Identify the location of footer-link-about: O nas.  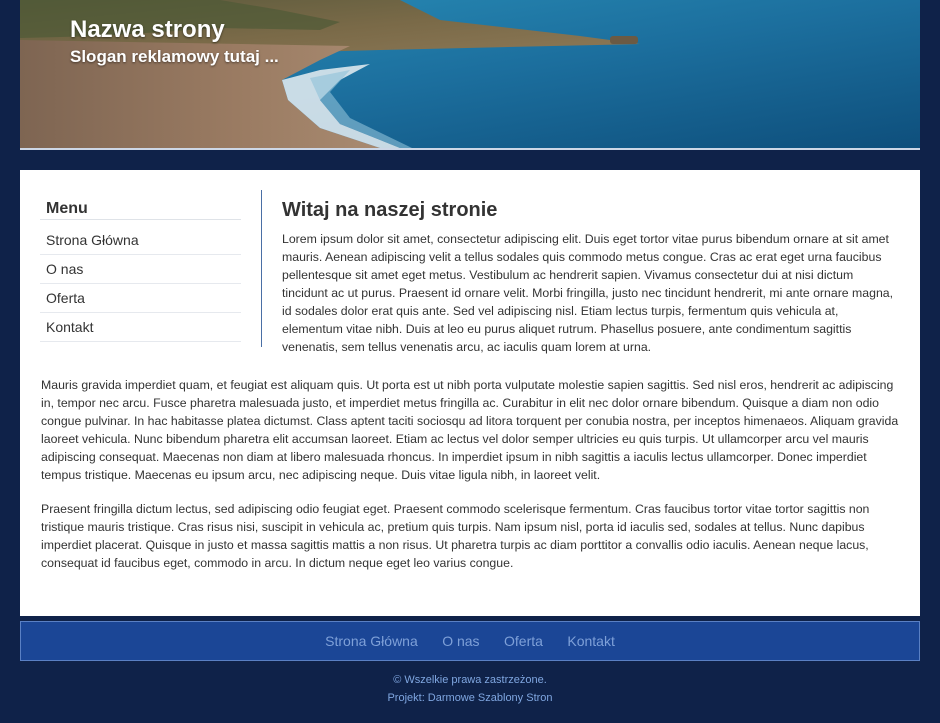
(460, 641).